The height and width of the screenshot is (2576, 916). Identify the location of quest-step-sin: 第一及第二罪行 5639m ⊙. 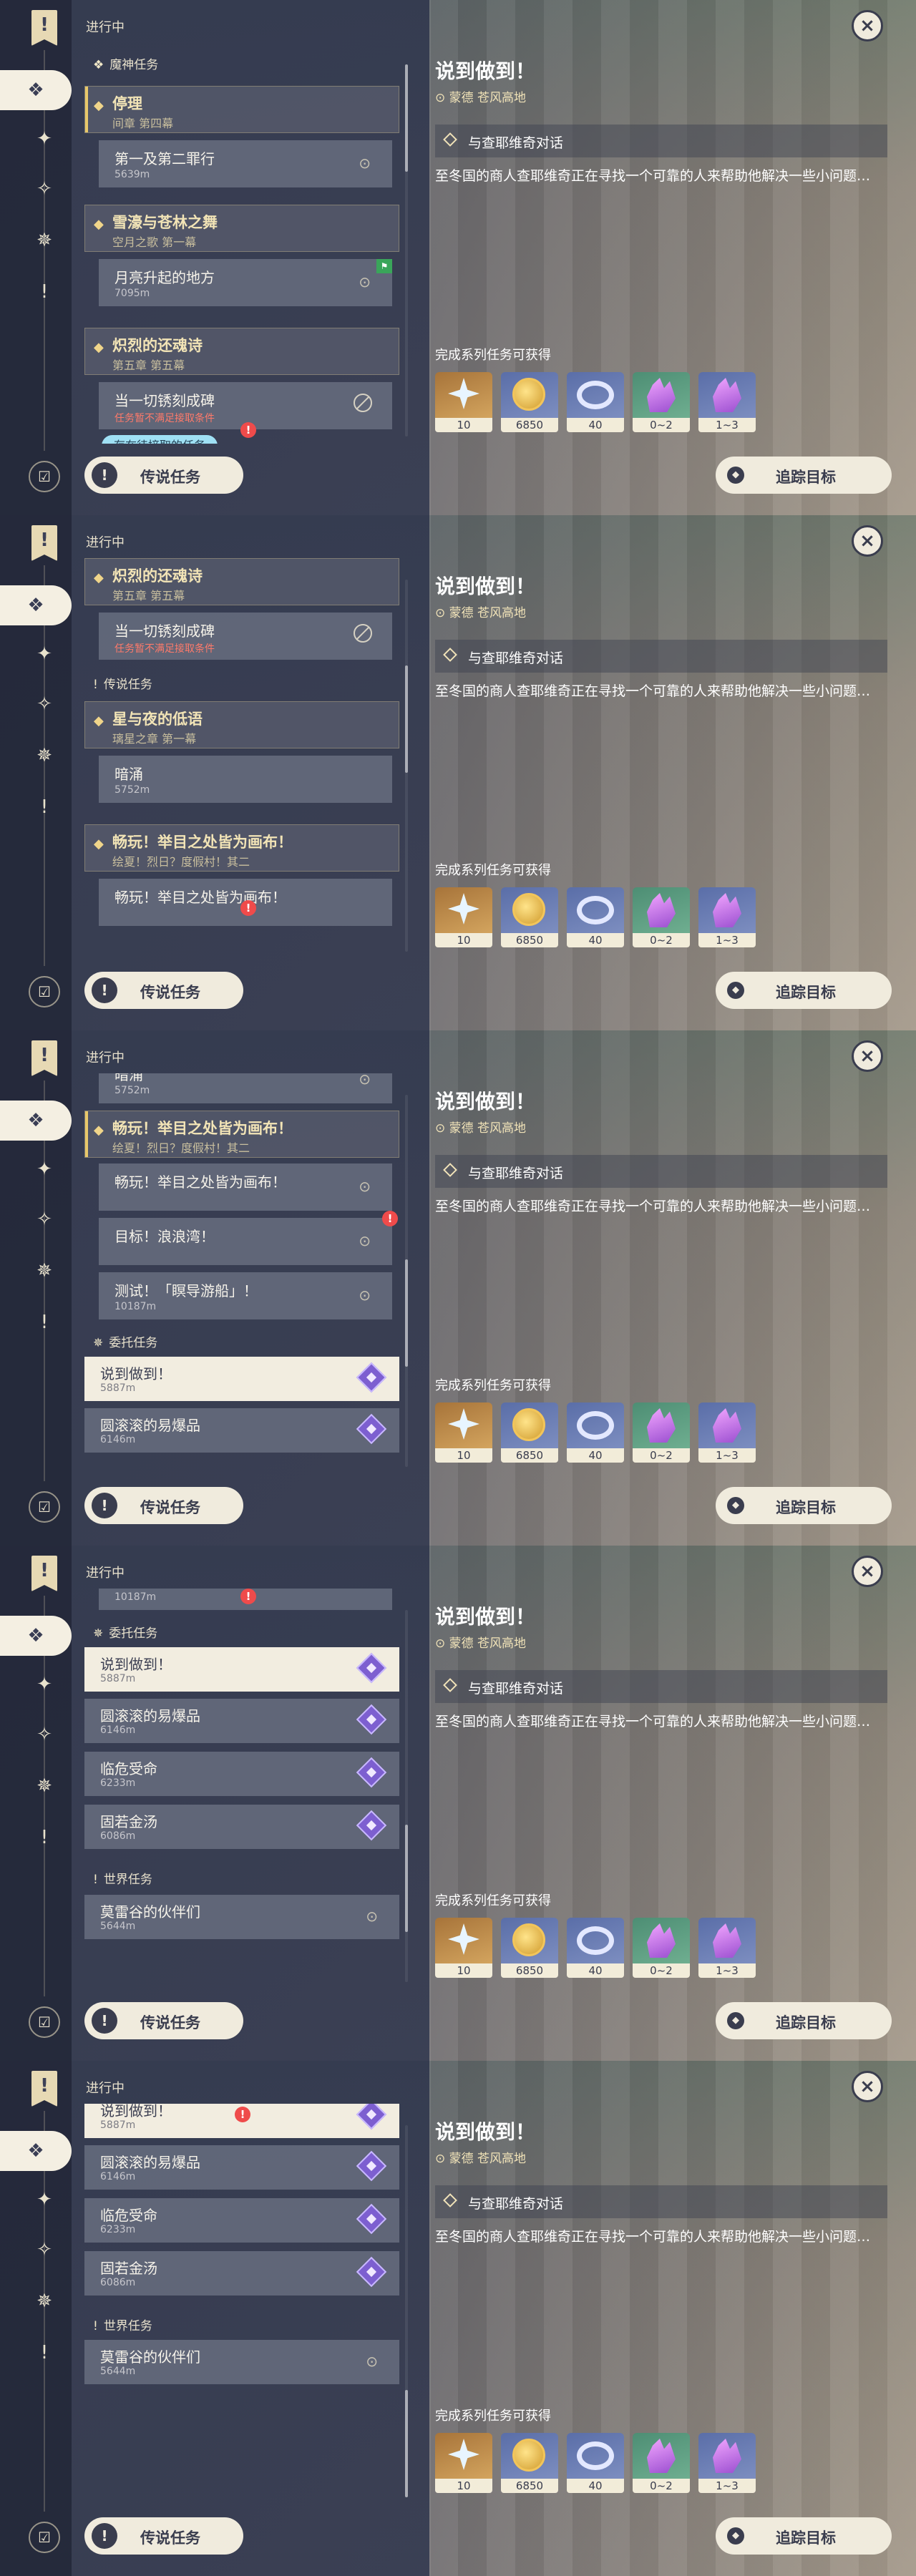
(245, 163).